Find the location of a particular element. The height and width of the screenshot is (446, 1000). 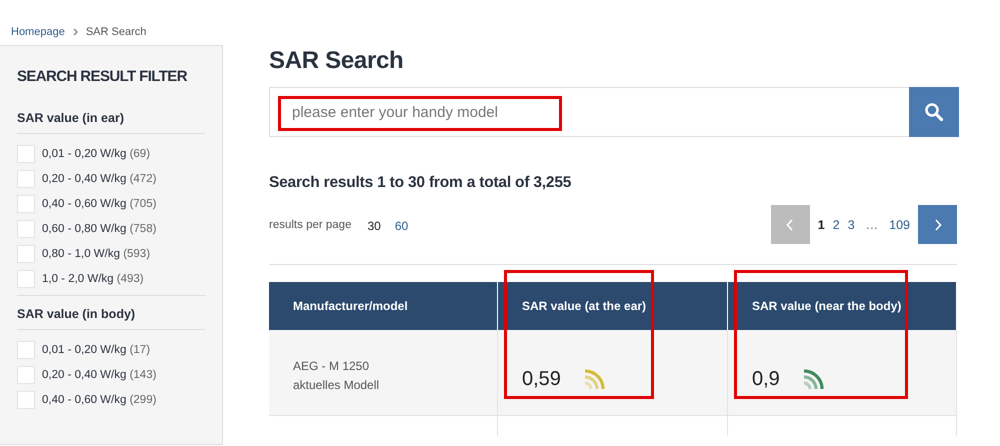

chevron-right-icon is located at coordinates (938, 224).